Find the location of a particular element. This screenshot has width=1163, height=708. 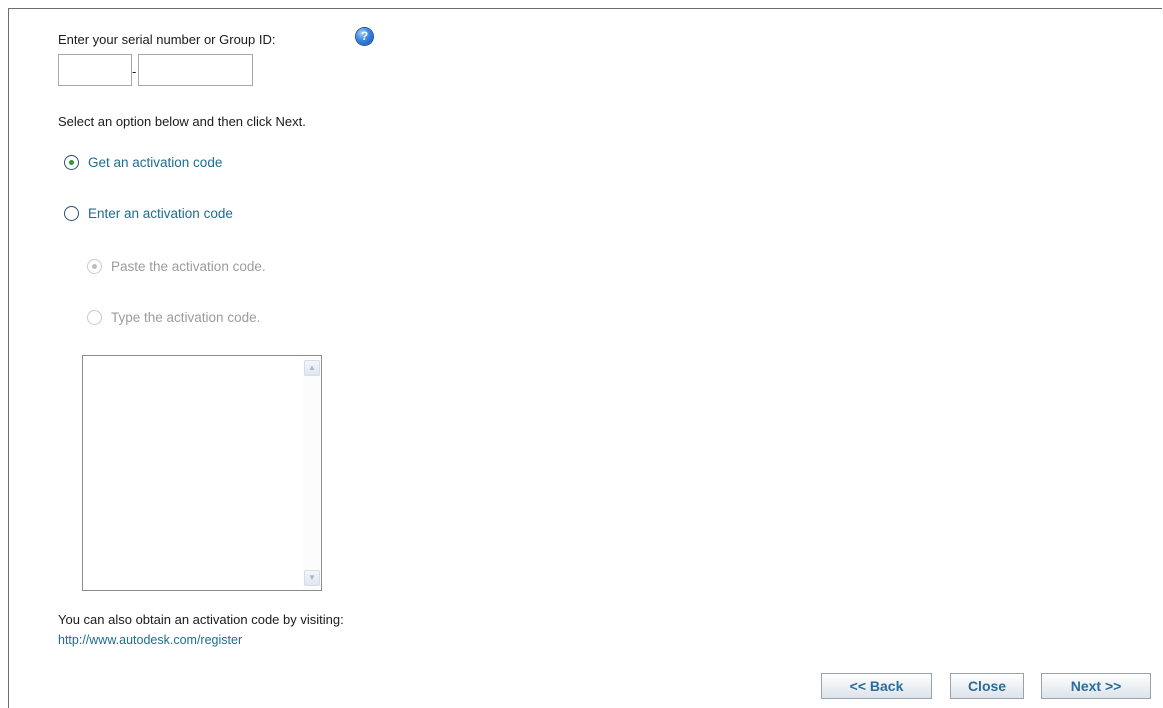

radio-type-code is located at coordinates (94, 317).